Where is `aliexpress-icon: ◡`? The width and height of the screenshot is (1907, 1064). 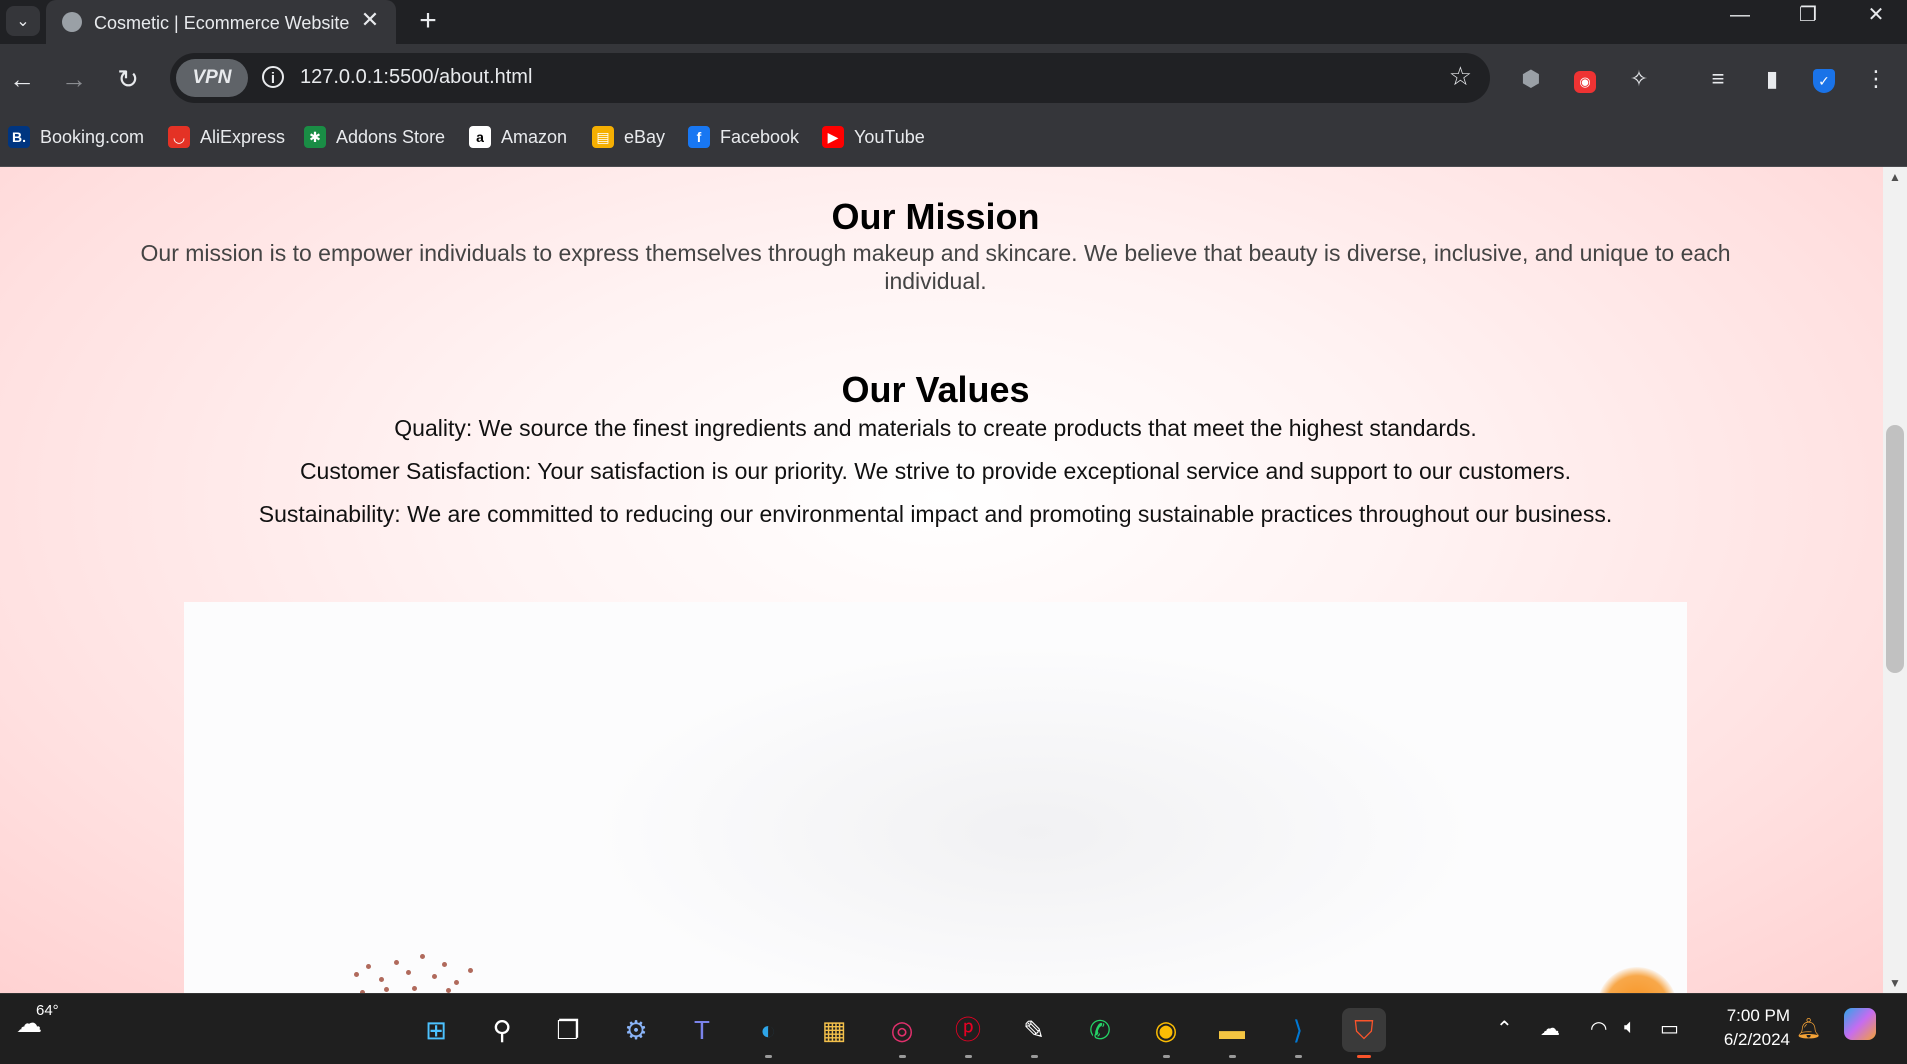
aliexpress-icon: ◡ is located at coordinates (179, 137).